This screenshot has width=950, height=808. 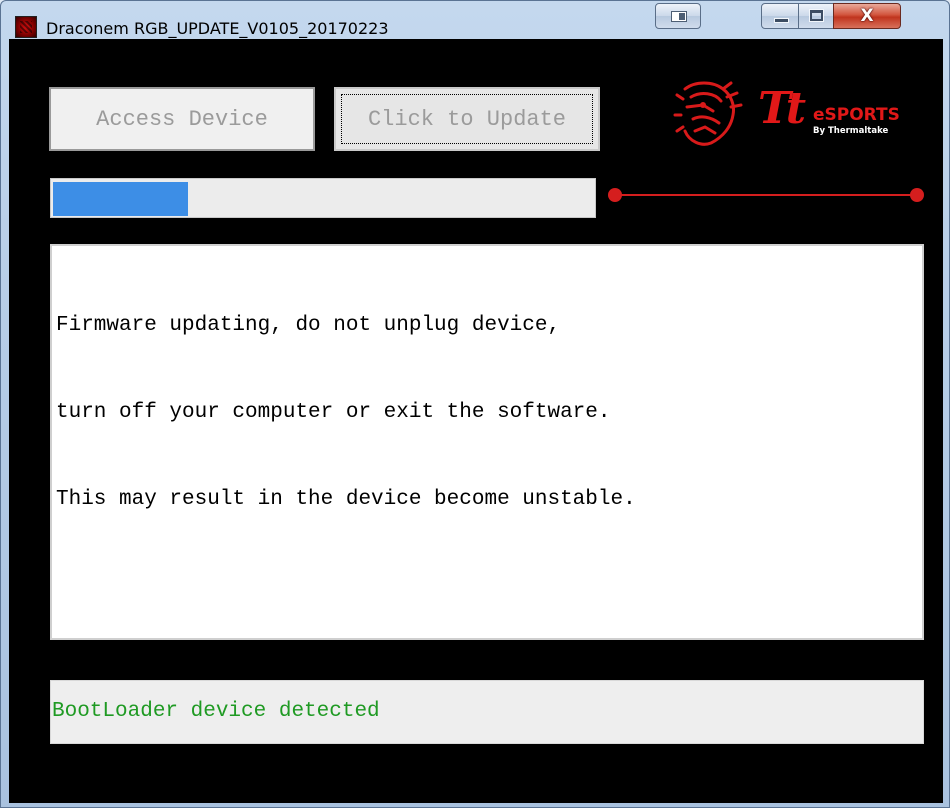 I want to click on esports-logo-text: eSPORTS, so click(x=856, y=115).